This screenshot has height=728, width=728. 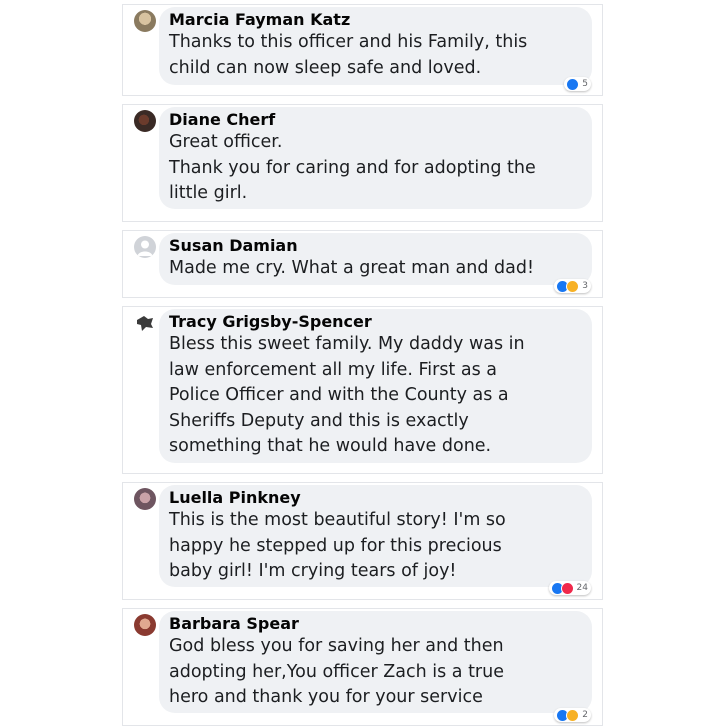 I want to click on comment-text-line: Great officer., so click(x=226, y=142).